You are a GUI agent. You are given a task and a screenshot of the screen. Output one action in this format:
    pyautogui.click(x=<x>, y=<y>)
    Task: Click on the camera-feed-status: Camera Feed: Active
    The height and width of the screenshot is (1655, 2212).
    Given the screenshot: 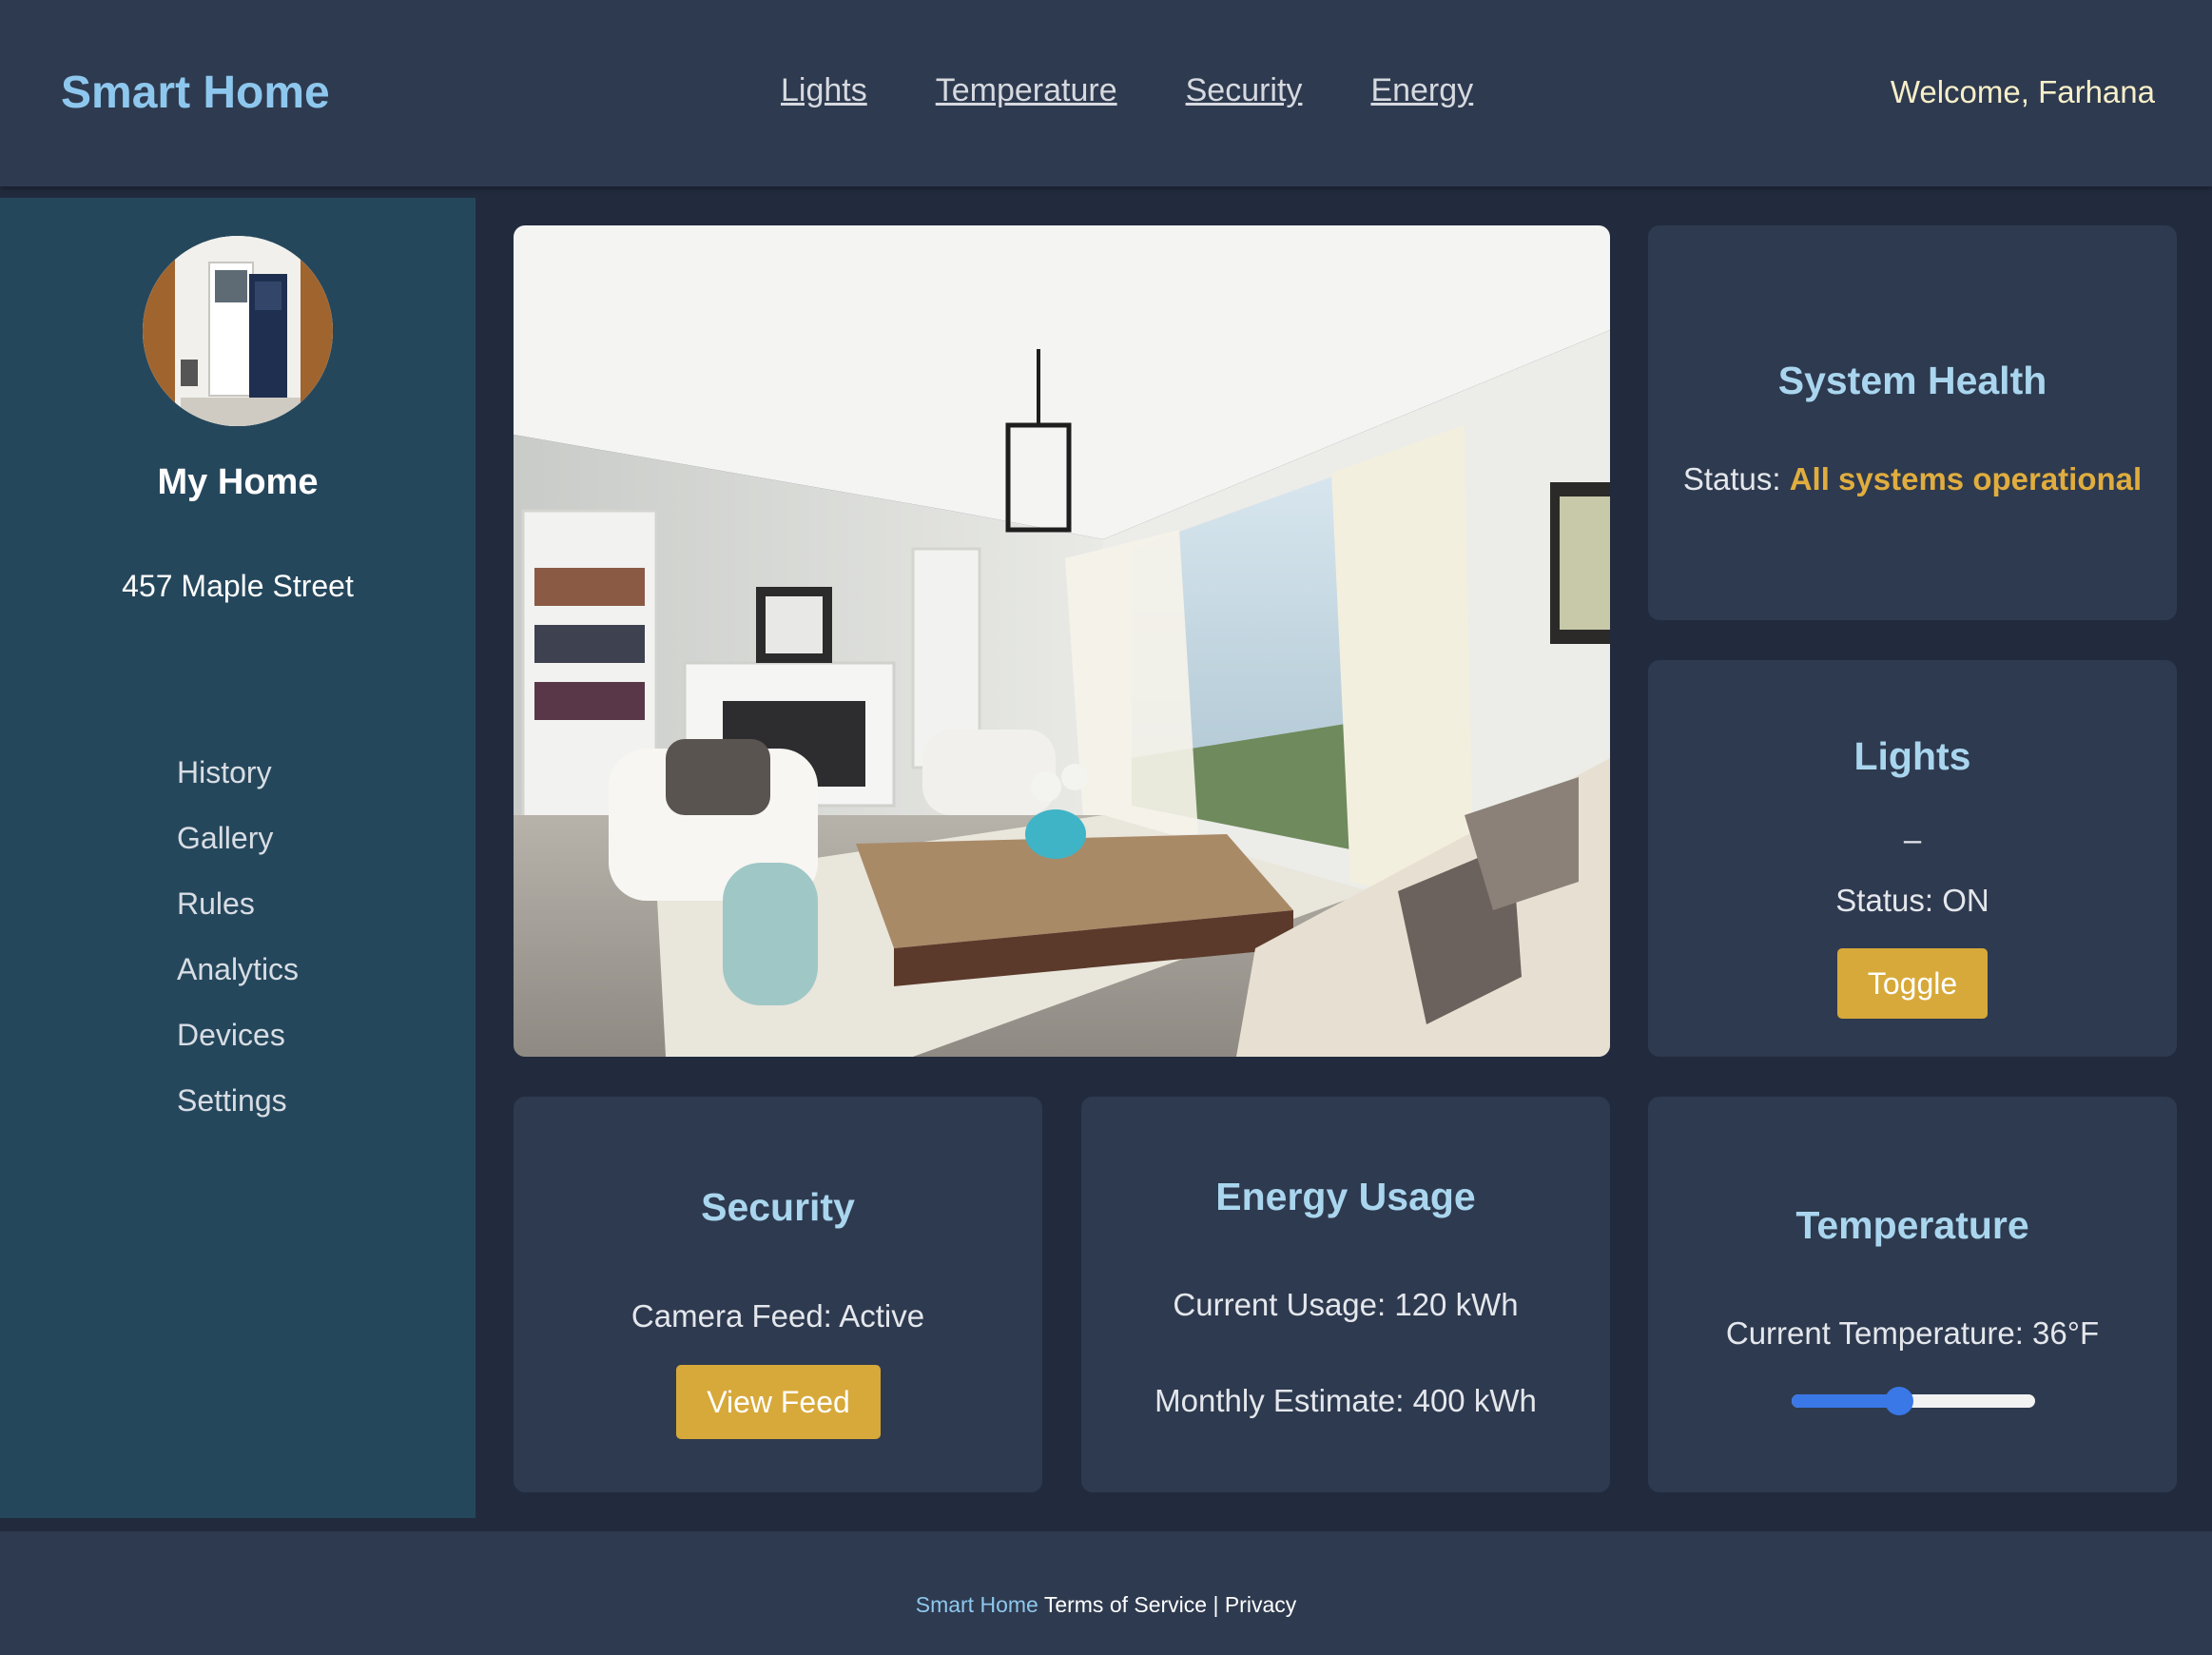 What is the action you would take?
    pyautogui.click(x=778, y=1316)
    